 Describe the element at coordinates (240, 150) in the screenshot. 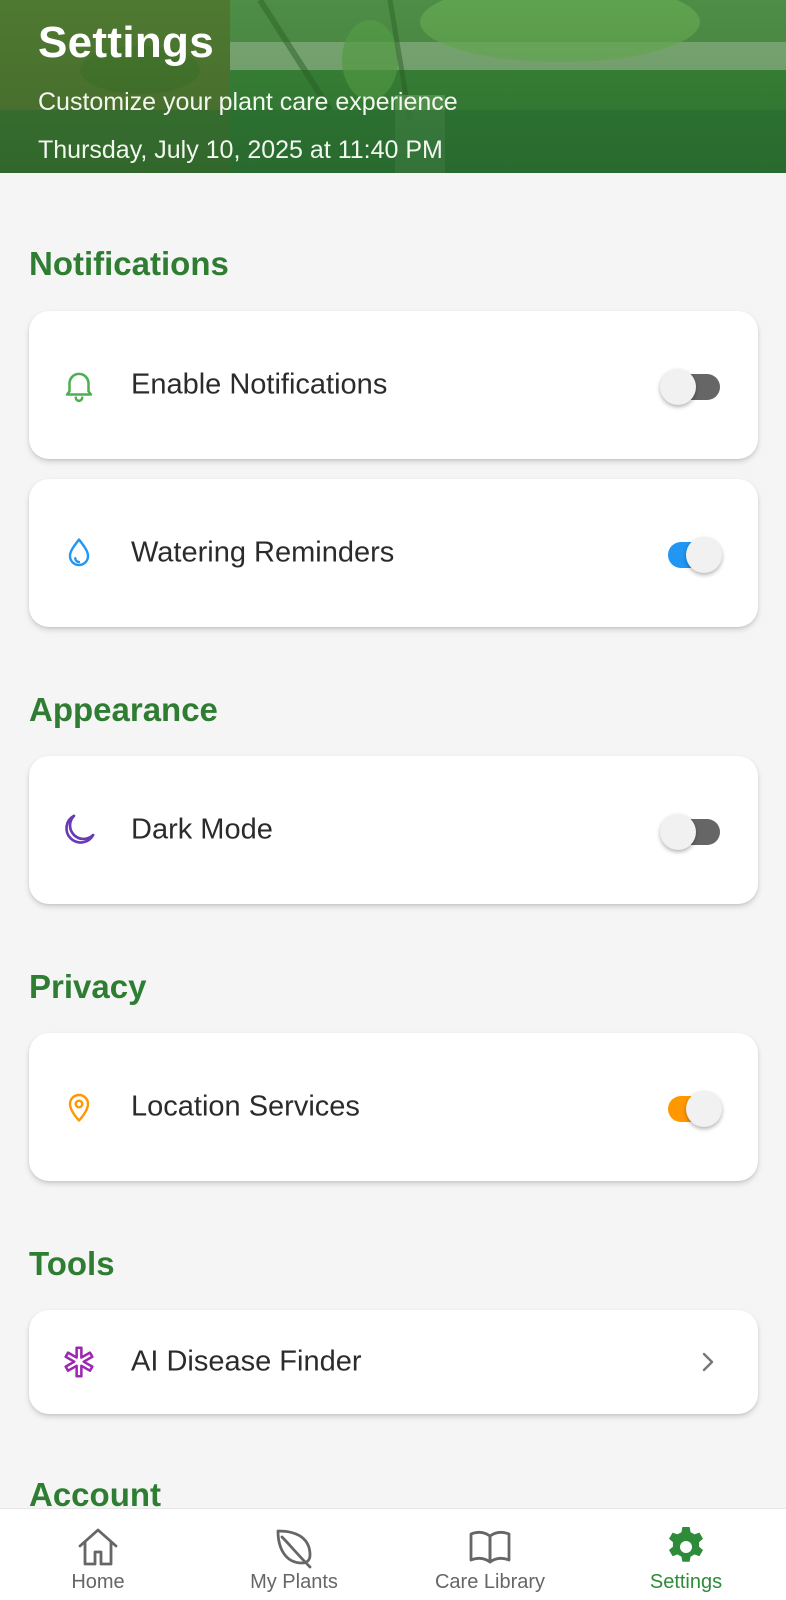

I see `current-datetime: Thursday, July 10, 2025 at 11:40 PM` at that location.